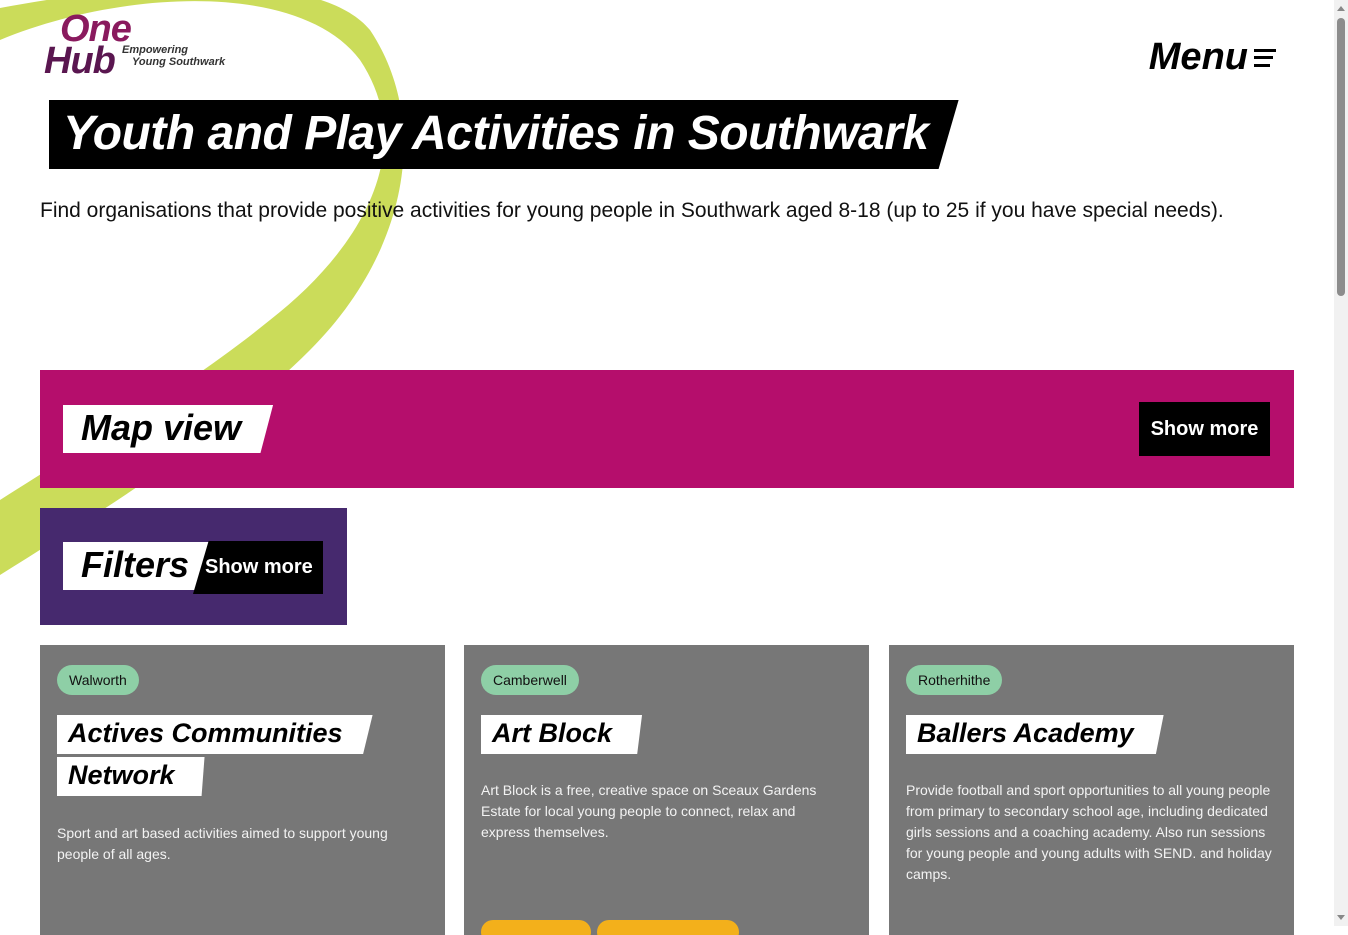 The width and height of the screenshot is (1348, 935). What do you see at coordinates (80, 61) in the screenshot?
I see `logo-word-hub: Hub` at bounding box center [80, 61].